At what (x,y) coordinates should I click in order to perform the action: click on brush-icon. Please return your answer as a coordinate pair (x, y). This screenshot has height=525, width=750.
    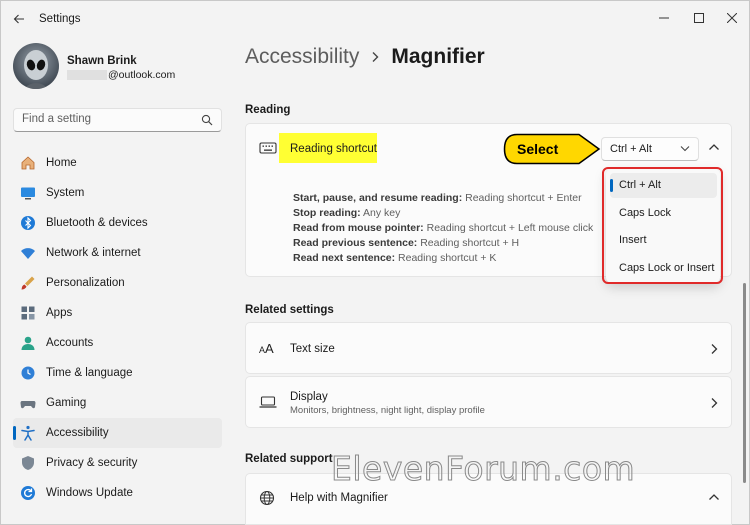
    Looking at the image, I should click on (28, 283).